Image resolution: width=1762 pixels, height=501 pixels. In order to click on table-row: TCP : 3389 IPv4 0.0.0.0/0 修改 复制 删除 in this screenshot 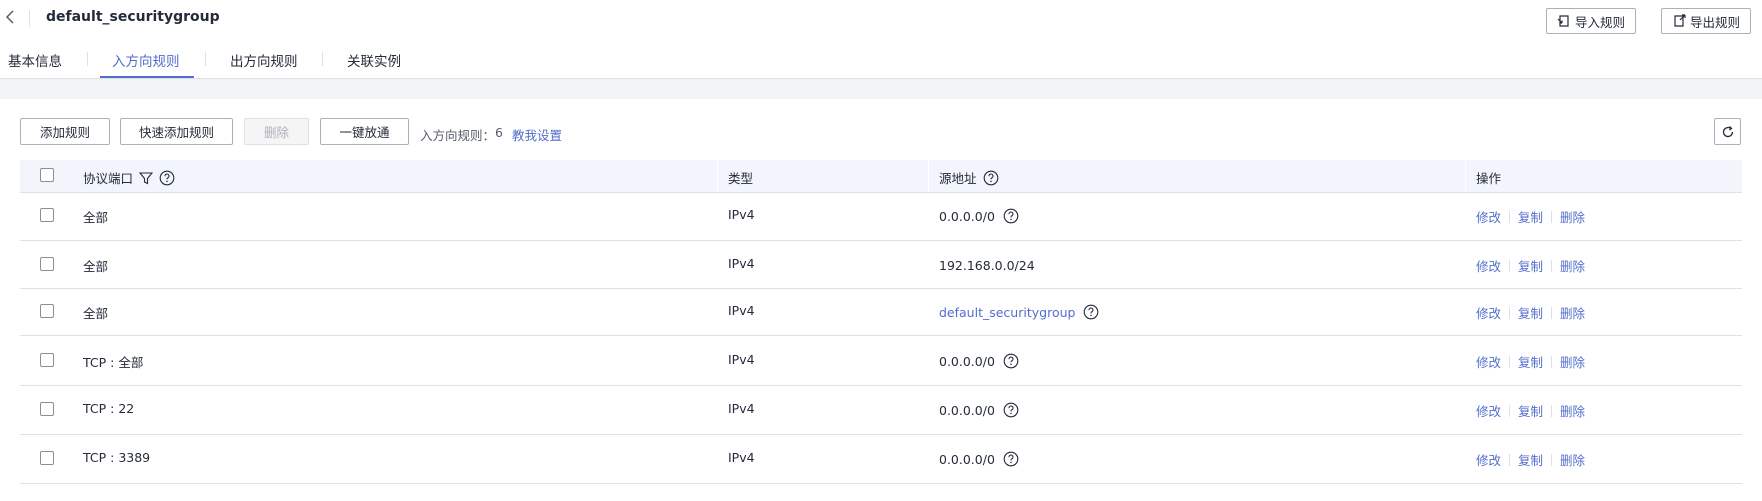, I will do `click(881, 459)`.